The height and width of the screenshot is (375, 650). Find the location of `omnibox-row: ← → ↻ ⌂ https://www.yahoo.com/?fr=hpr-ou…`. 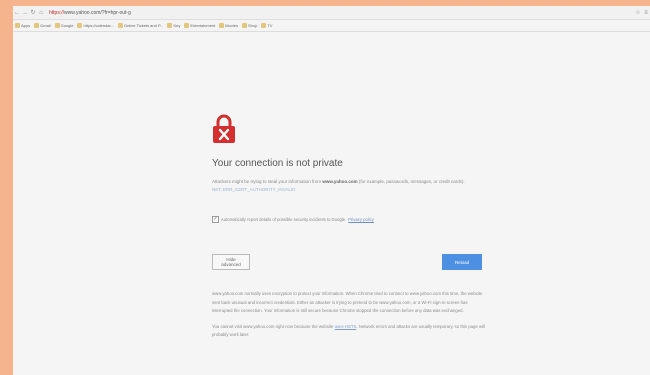

omnibox-row: ← → ↻ ⌂ https://www.yahoo.com/?fr=hpr-ou… is located at coordinates (331, 13).